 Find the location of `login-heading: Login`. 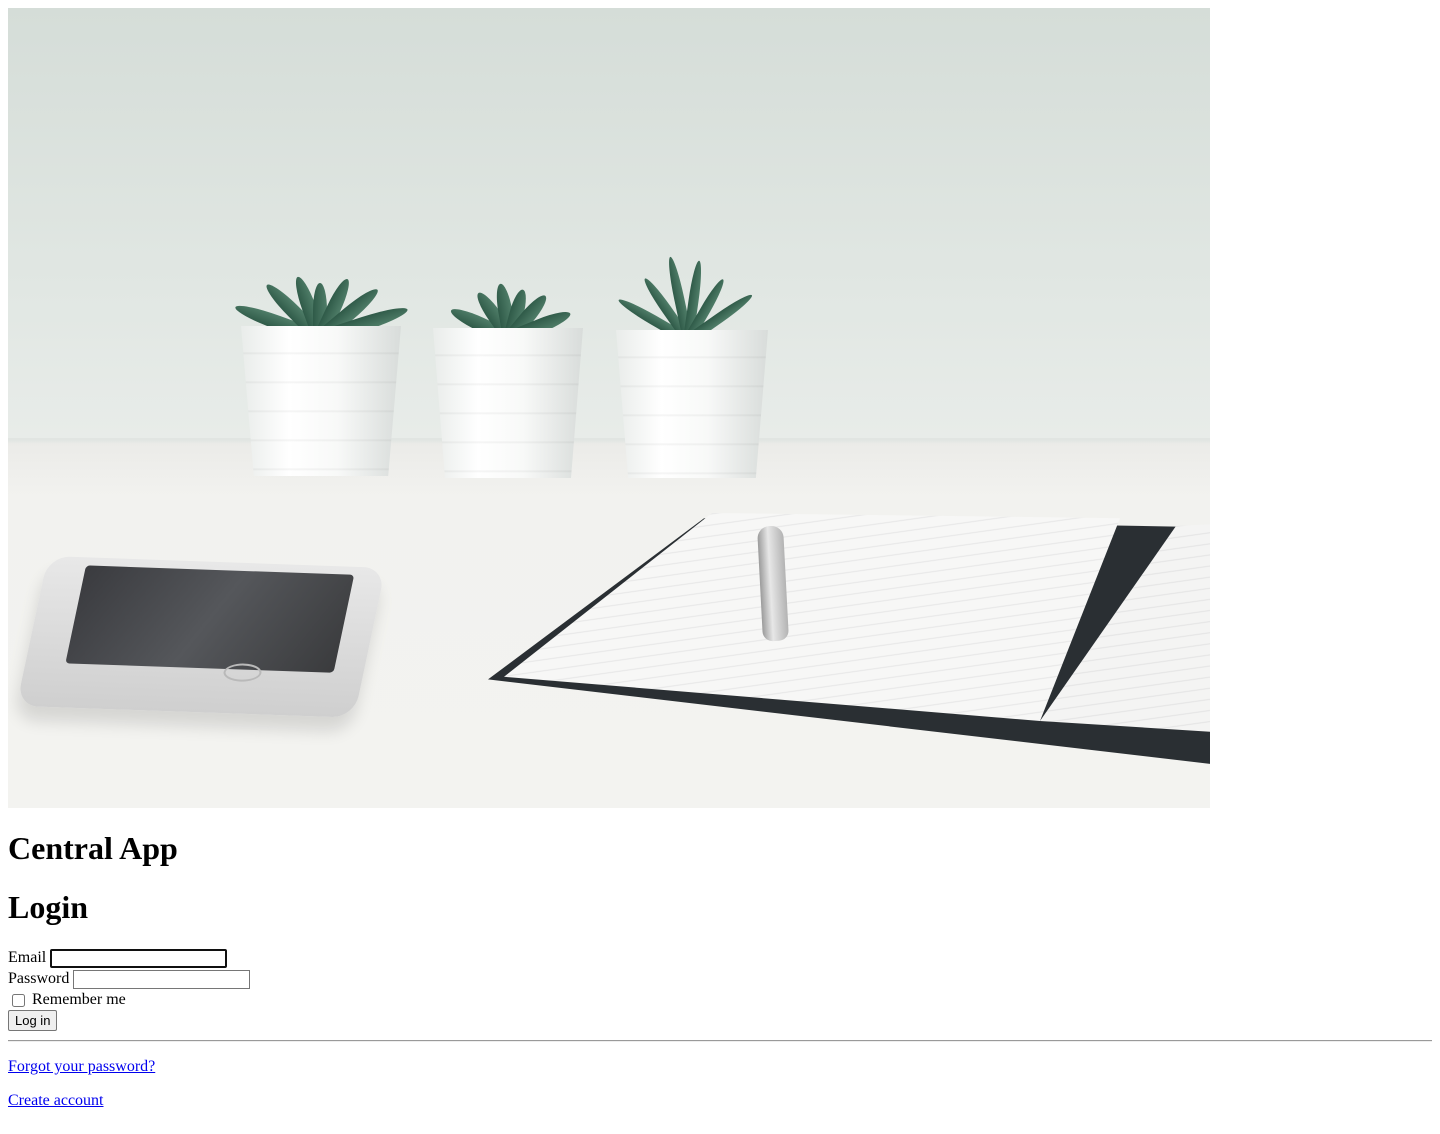

login-heading: Login is located at coordinates (48, 907).